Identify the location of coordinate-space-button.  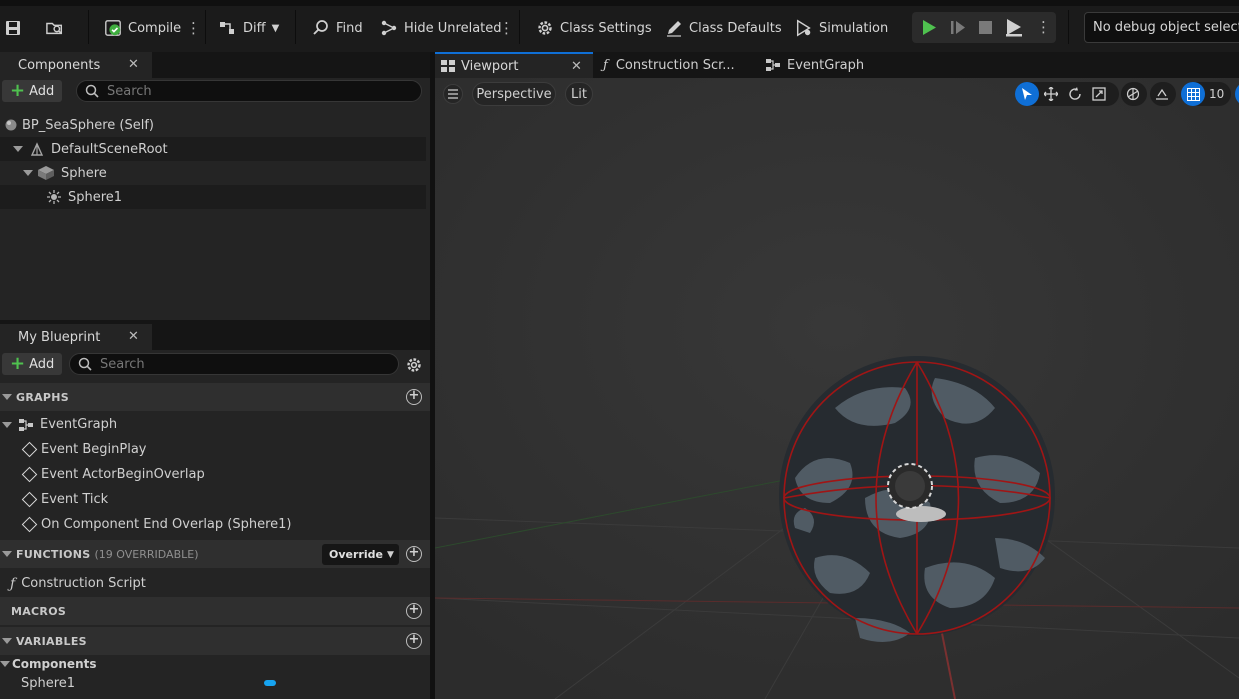
(1134, 94).